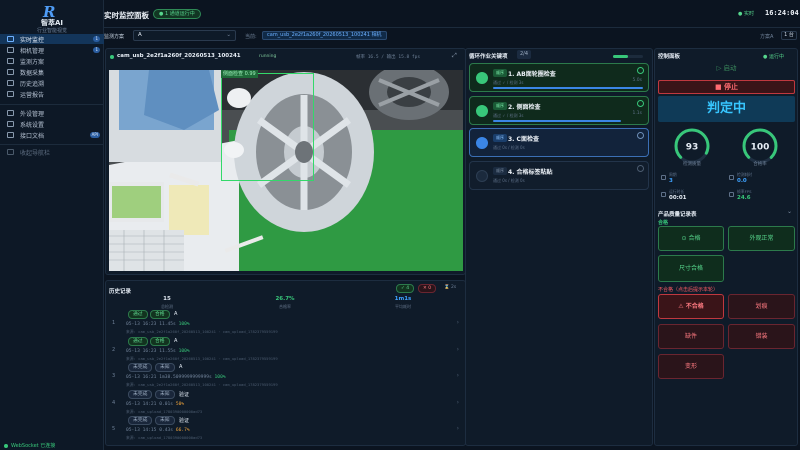 The width and height of the screenshot is (800, 450). I want to click on camera-status: running, so click(268, 56).